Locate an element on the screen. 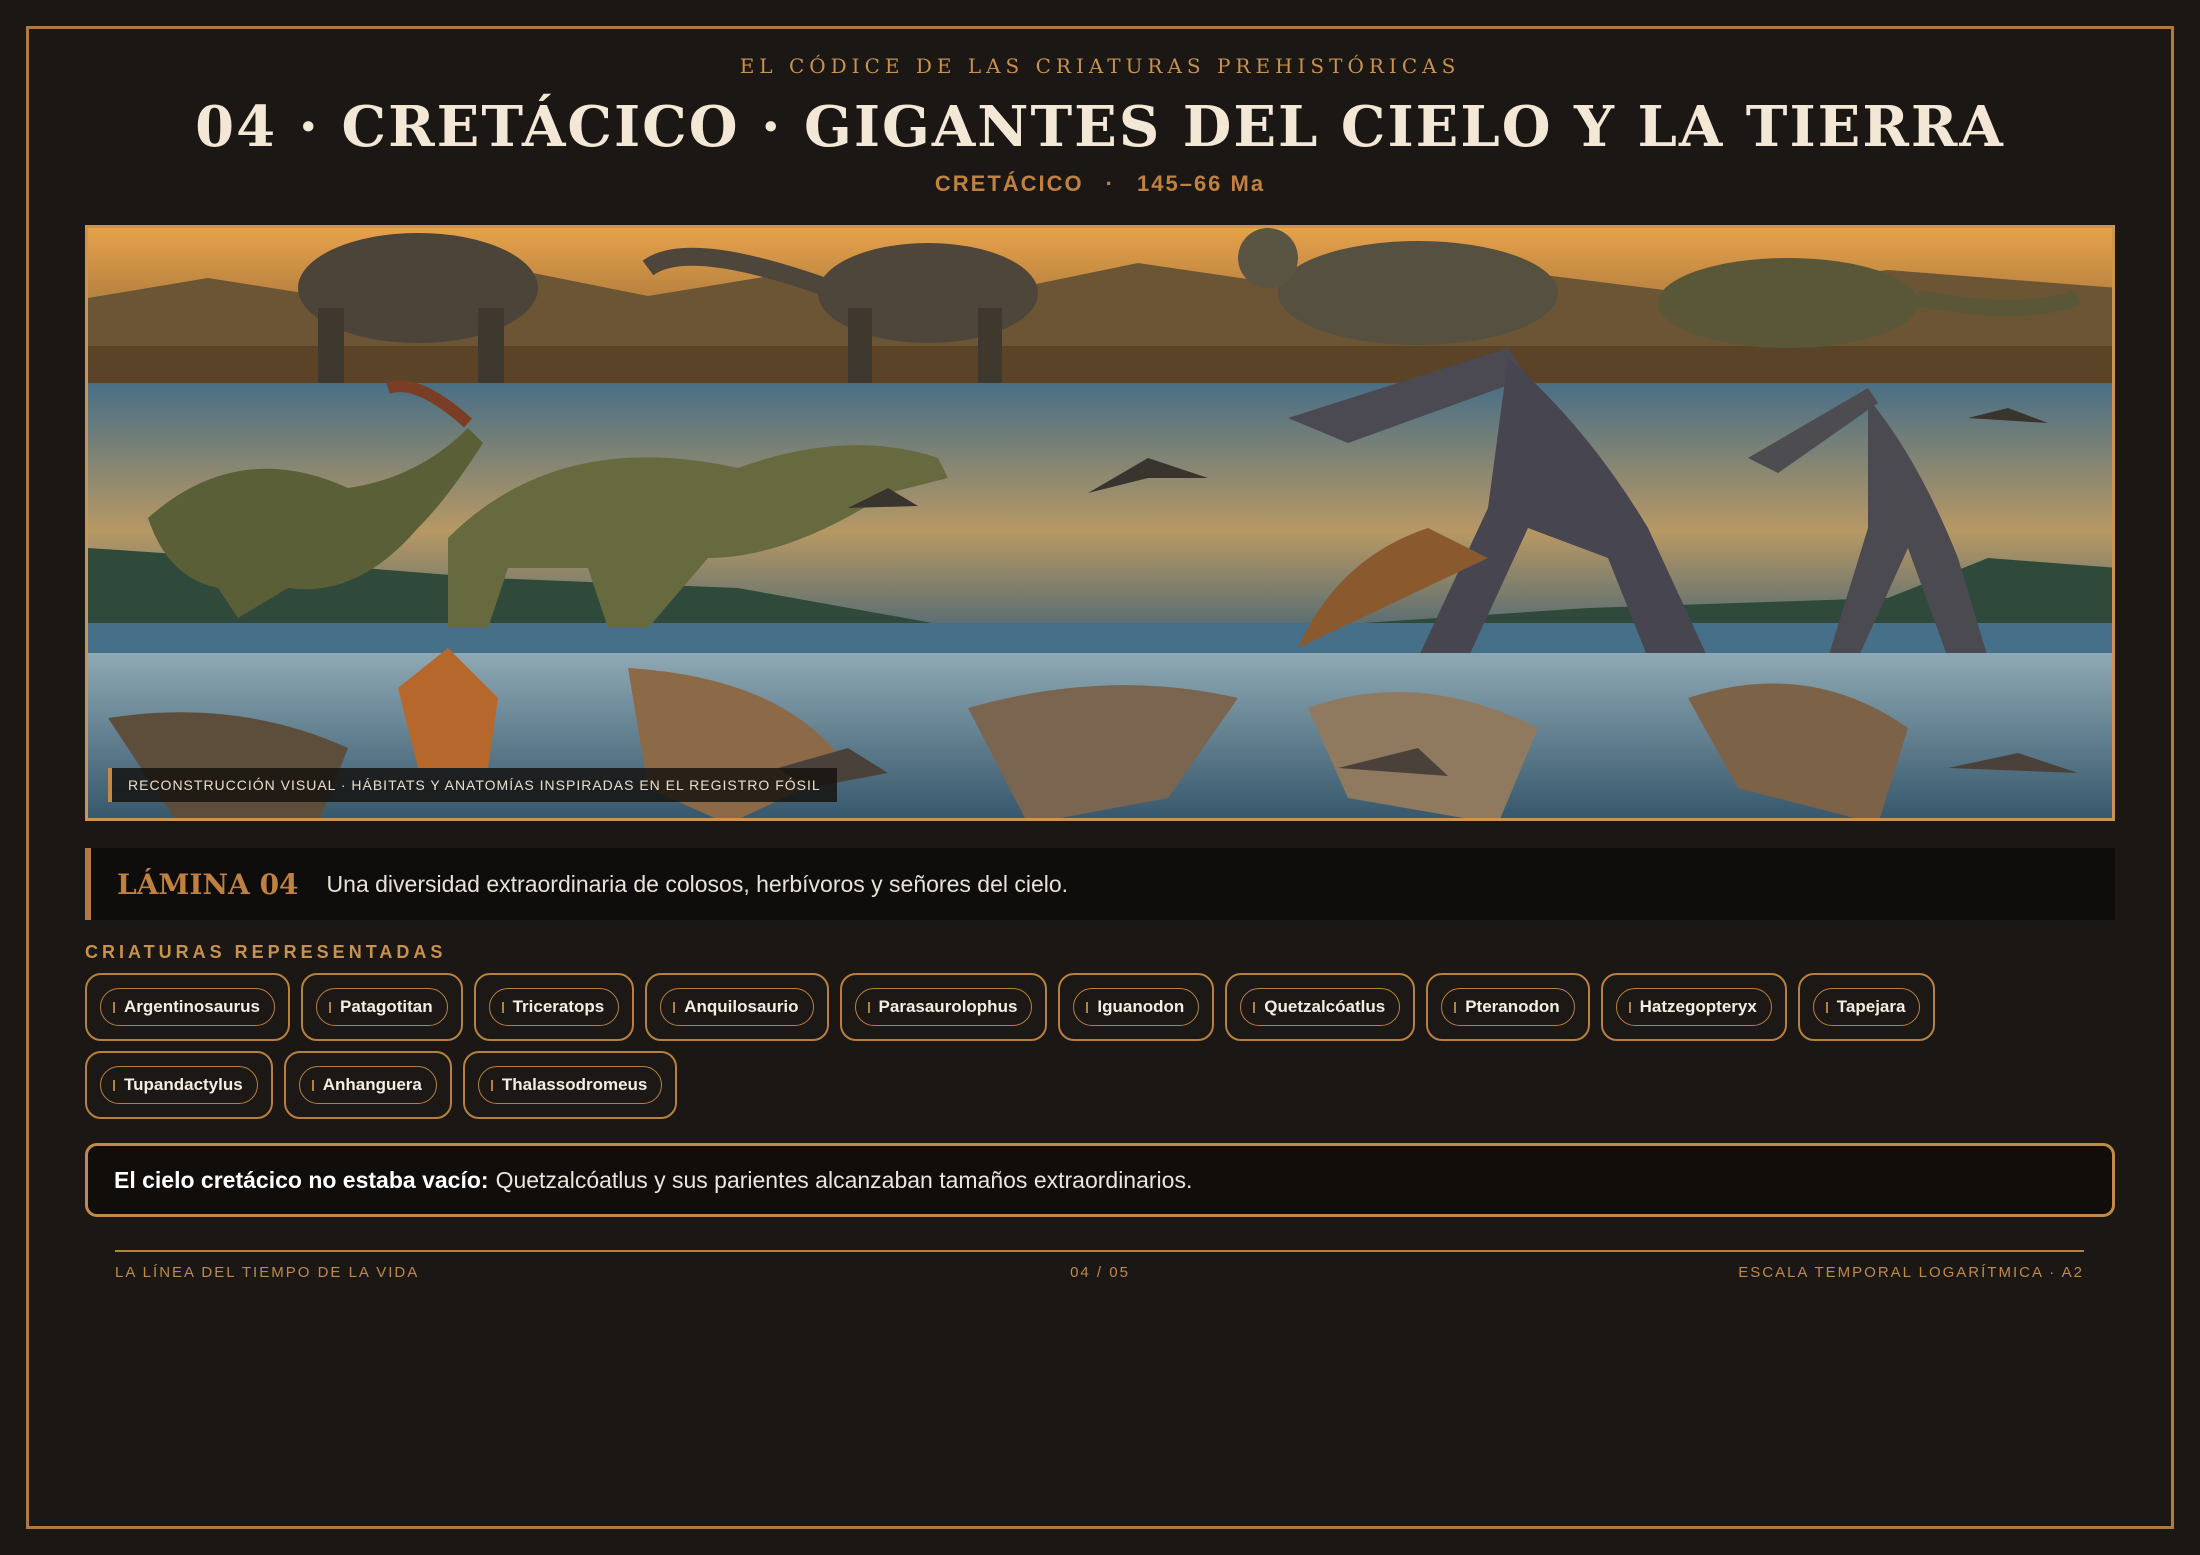 This screenshot has width=2200, height=1555. footer-divider is located at coordinates (1099, 1251).